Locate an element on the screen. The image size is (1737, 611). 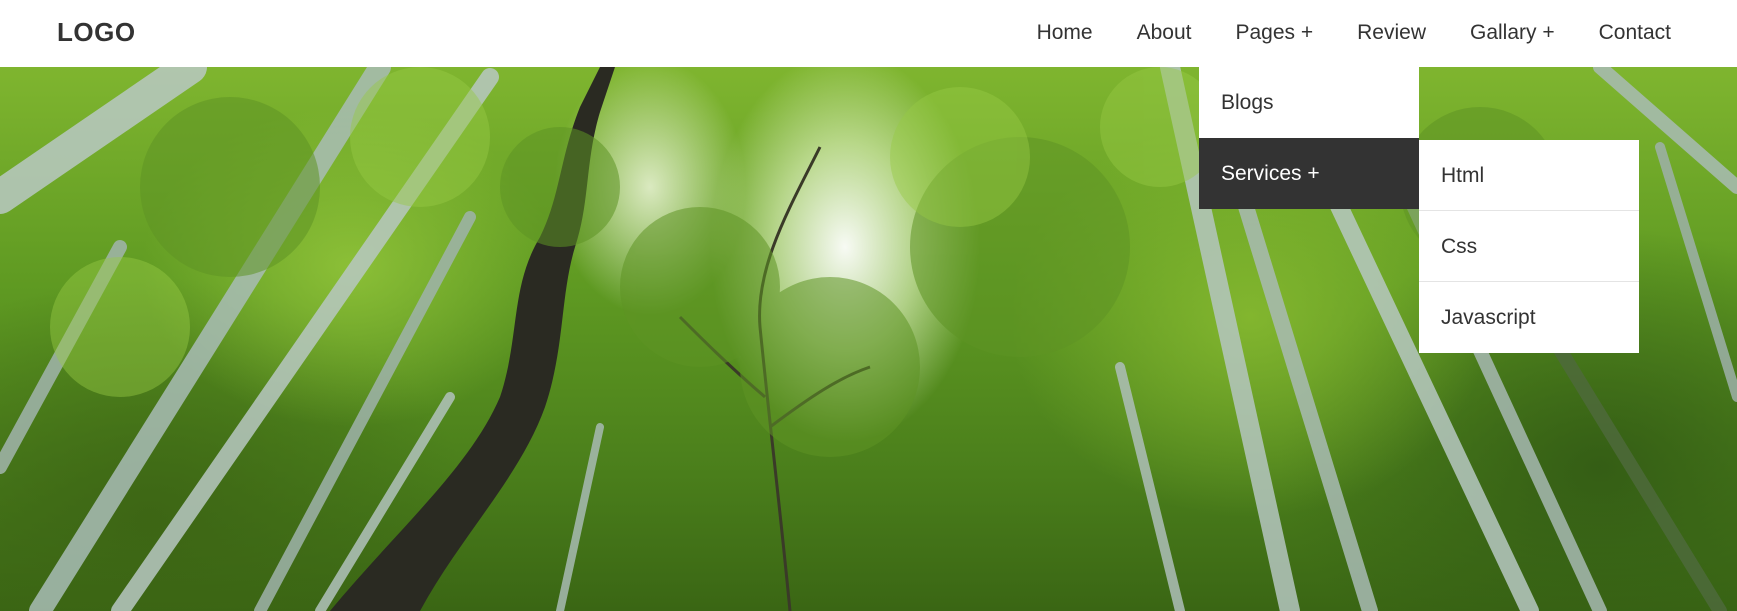
submenu-item-css: Css is located at coordinates (1529, 246).